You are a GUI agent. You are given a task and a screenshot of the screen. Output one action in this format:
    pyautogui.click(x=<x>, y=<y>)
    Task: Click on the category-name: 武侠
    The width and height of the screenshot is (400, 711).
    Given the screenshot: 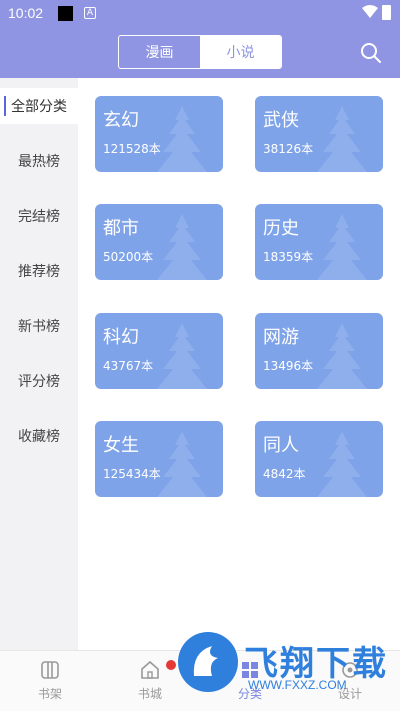 What is the action you would take?
    pyautogui.click(x=281, y=120)
    